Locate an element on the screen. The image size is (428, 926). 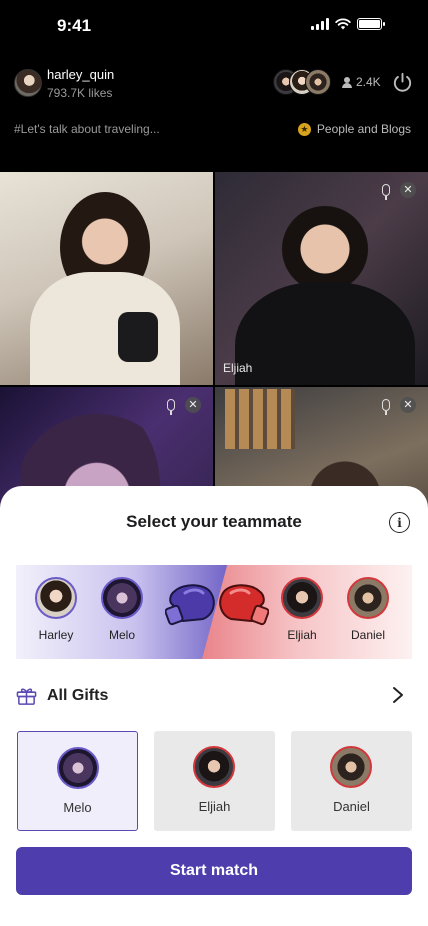
status-bar: 9:41 is located at coordinates (214, 25).